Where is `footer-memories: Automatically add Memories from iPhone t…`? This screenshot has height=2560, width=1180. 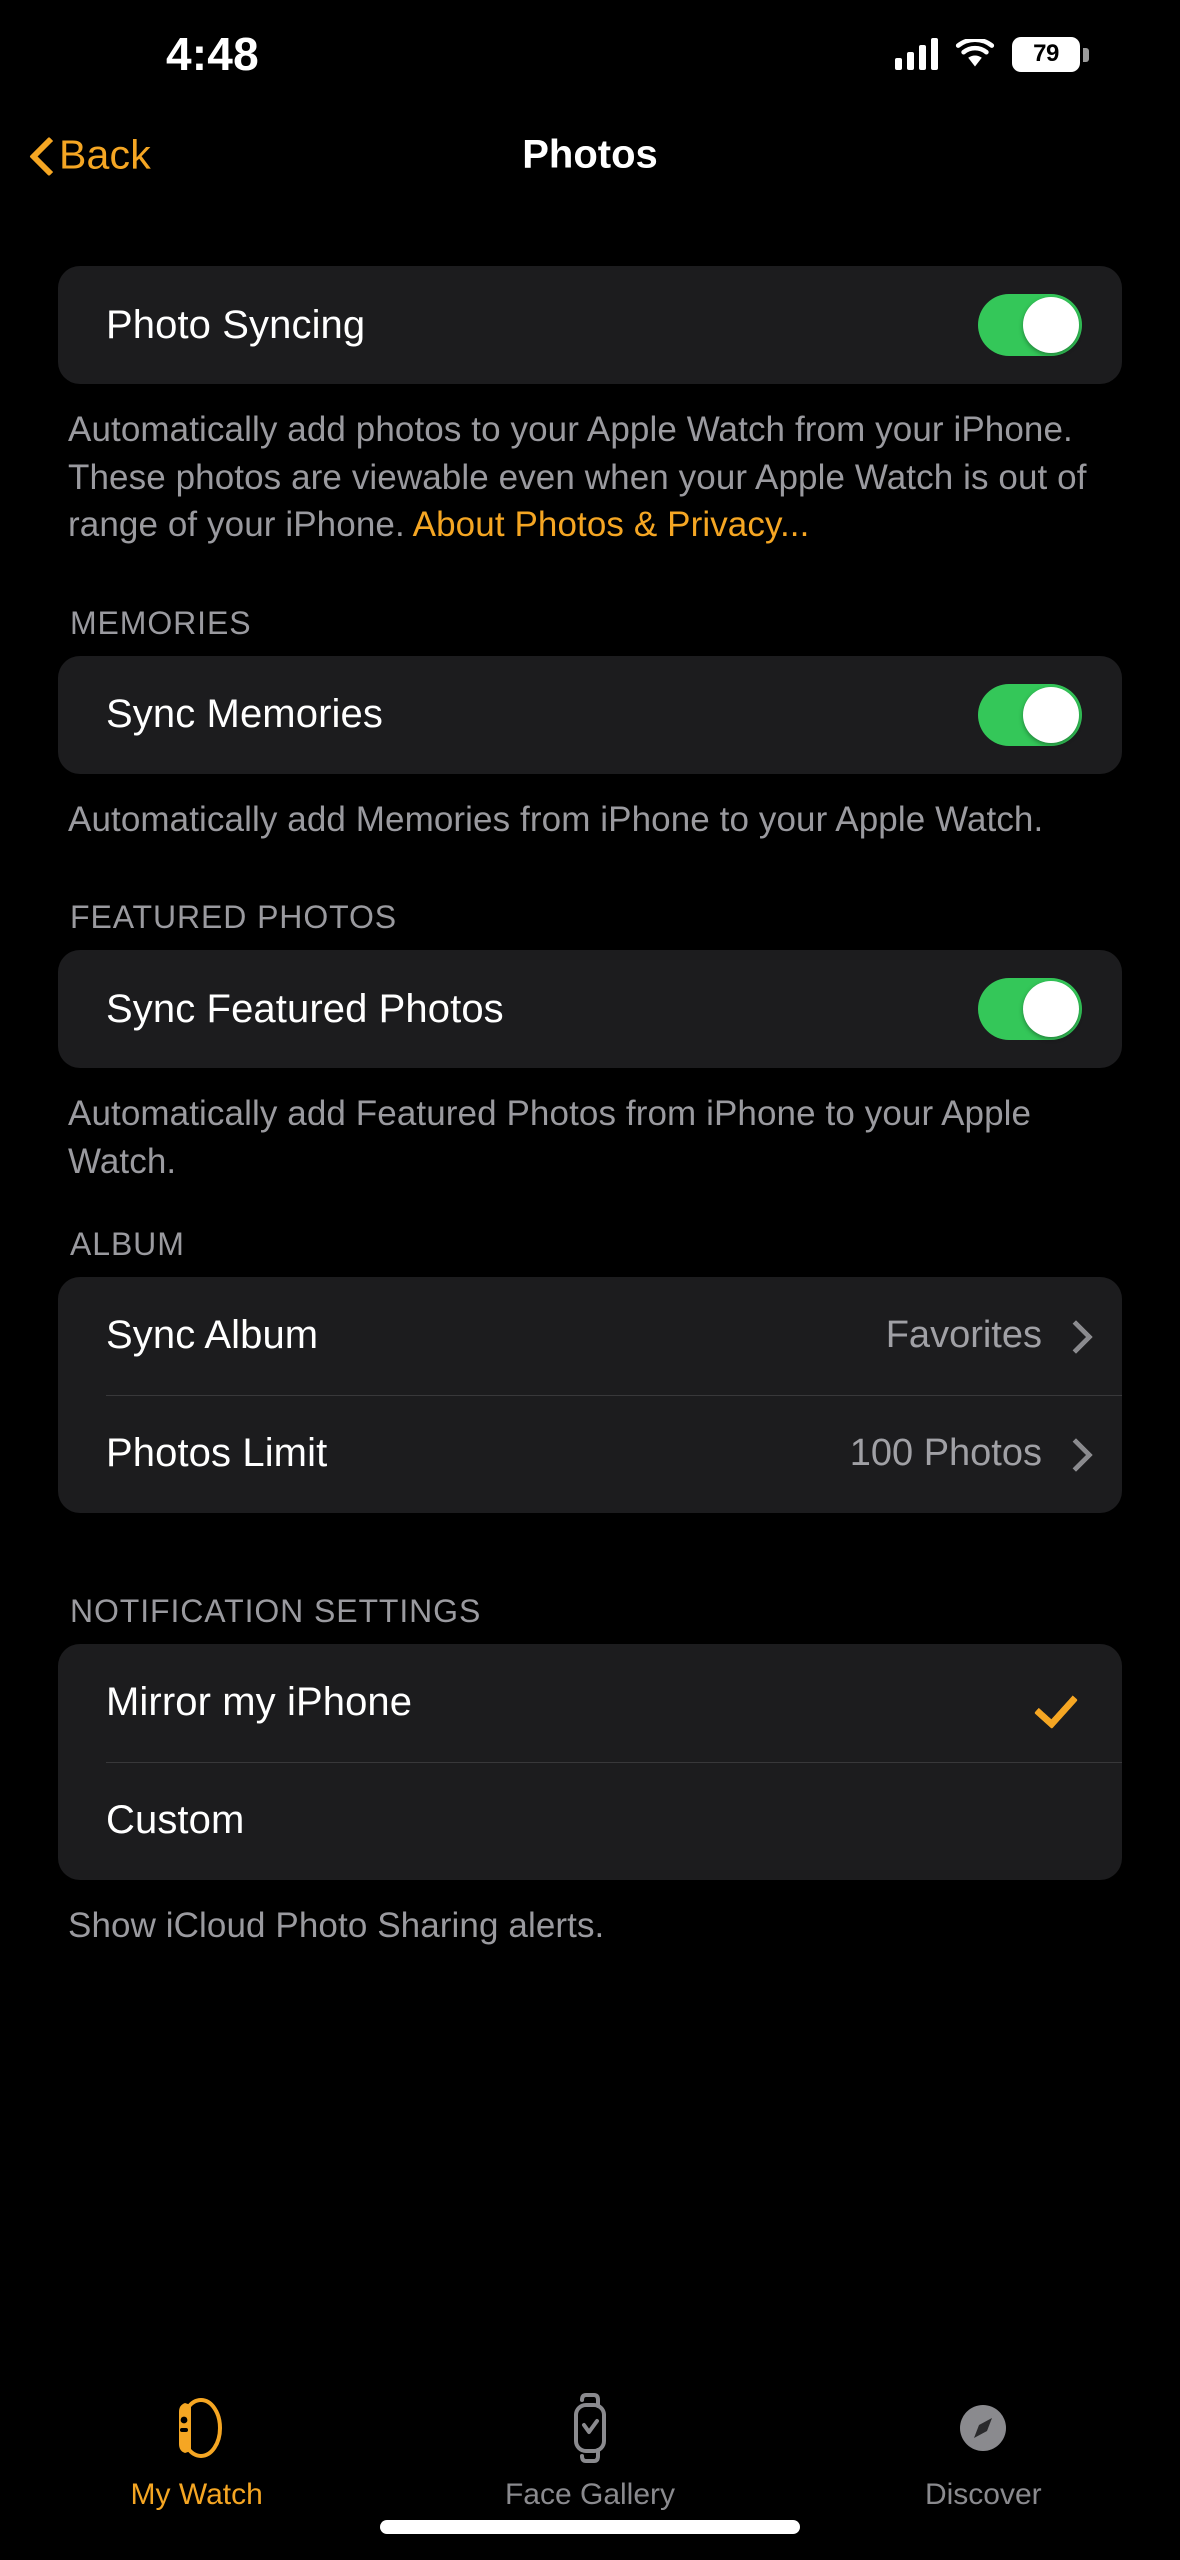
footer-memories: Automatically add Memories from iPhone t… is located at coordinates (556, 819).